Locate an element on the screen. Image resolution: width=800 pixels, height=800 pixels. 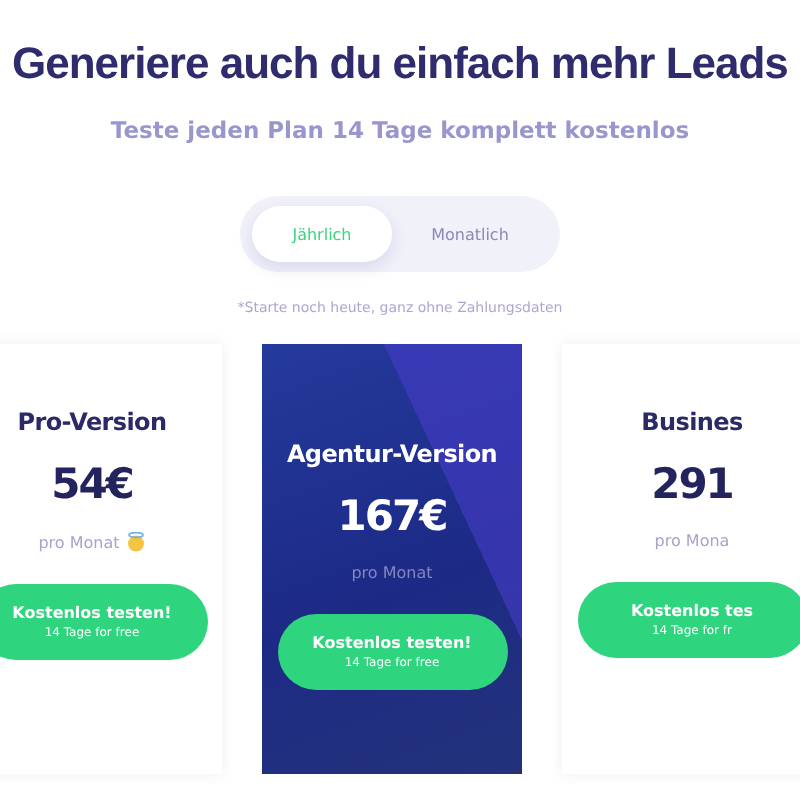
plan-name: Agentur-Version is located at coordinates (392, 454).